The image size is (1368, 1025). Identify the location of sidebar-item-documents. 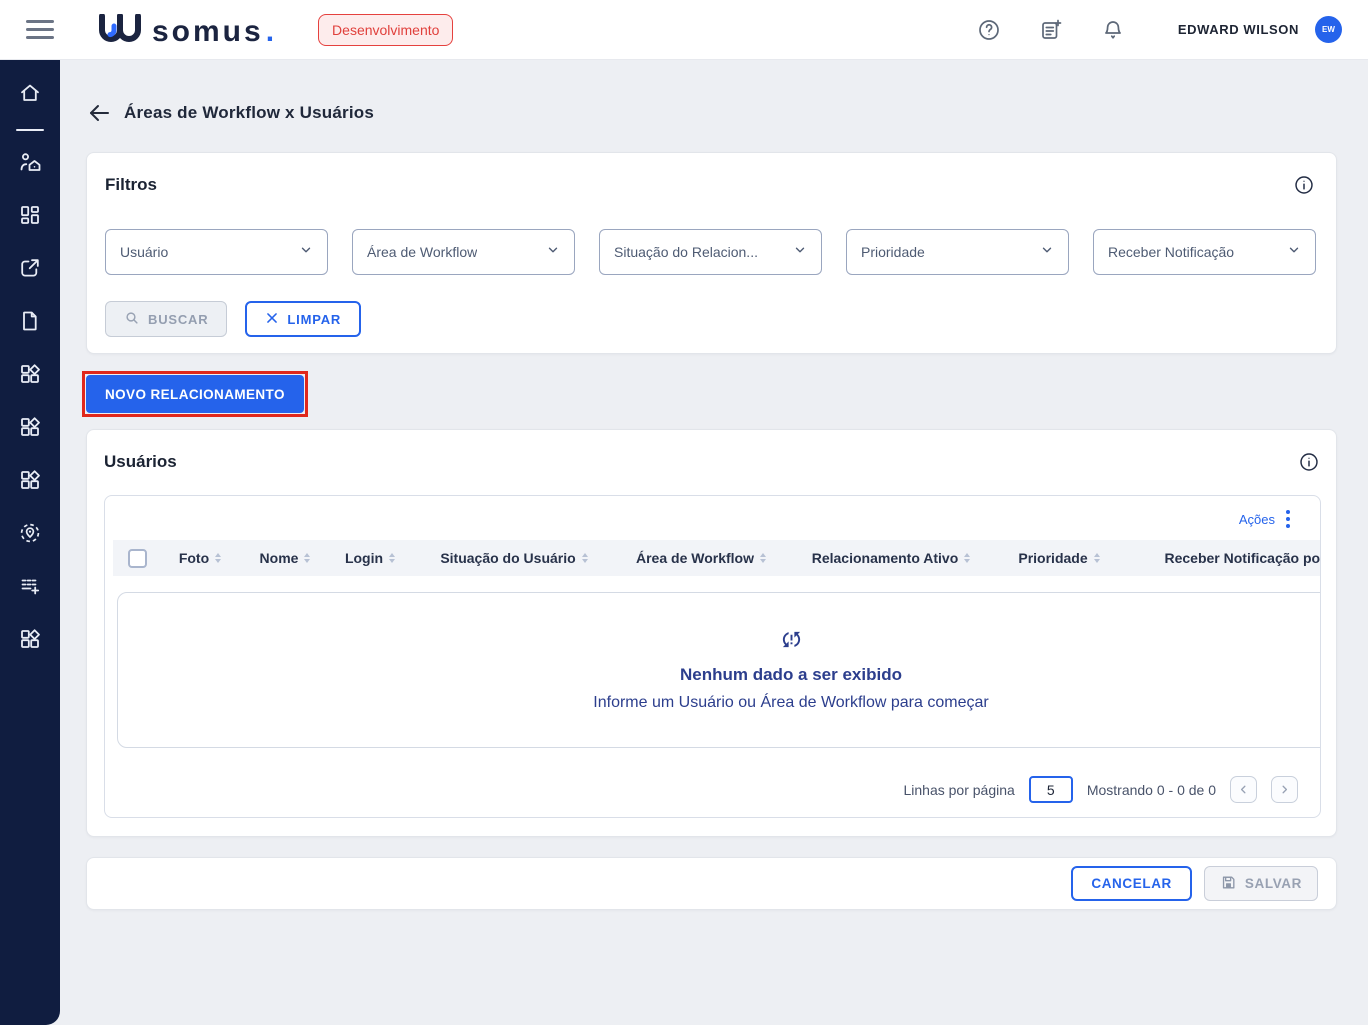
(30, 323).